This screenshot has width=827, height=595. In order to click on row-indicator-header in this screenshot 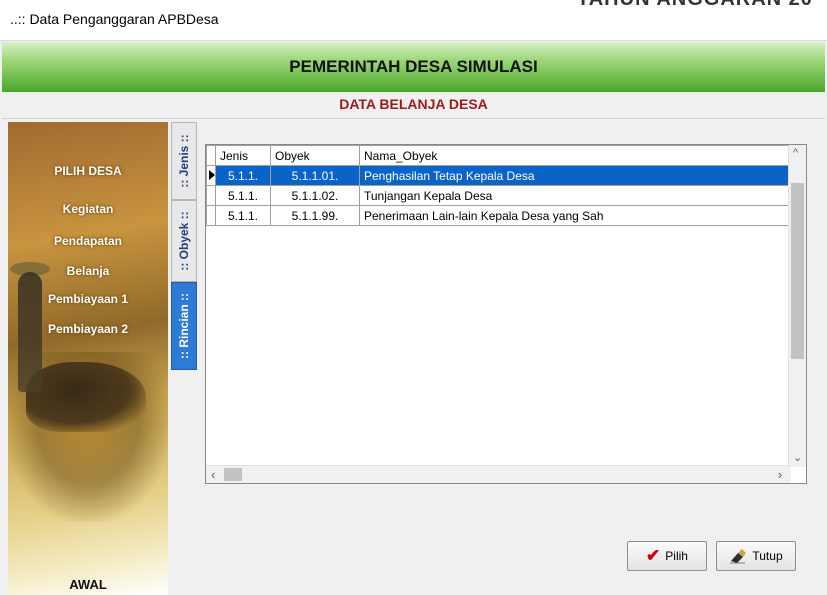, I will do `click(211, 155)`.